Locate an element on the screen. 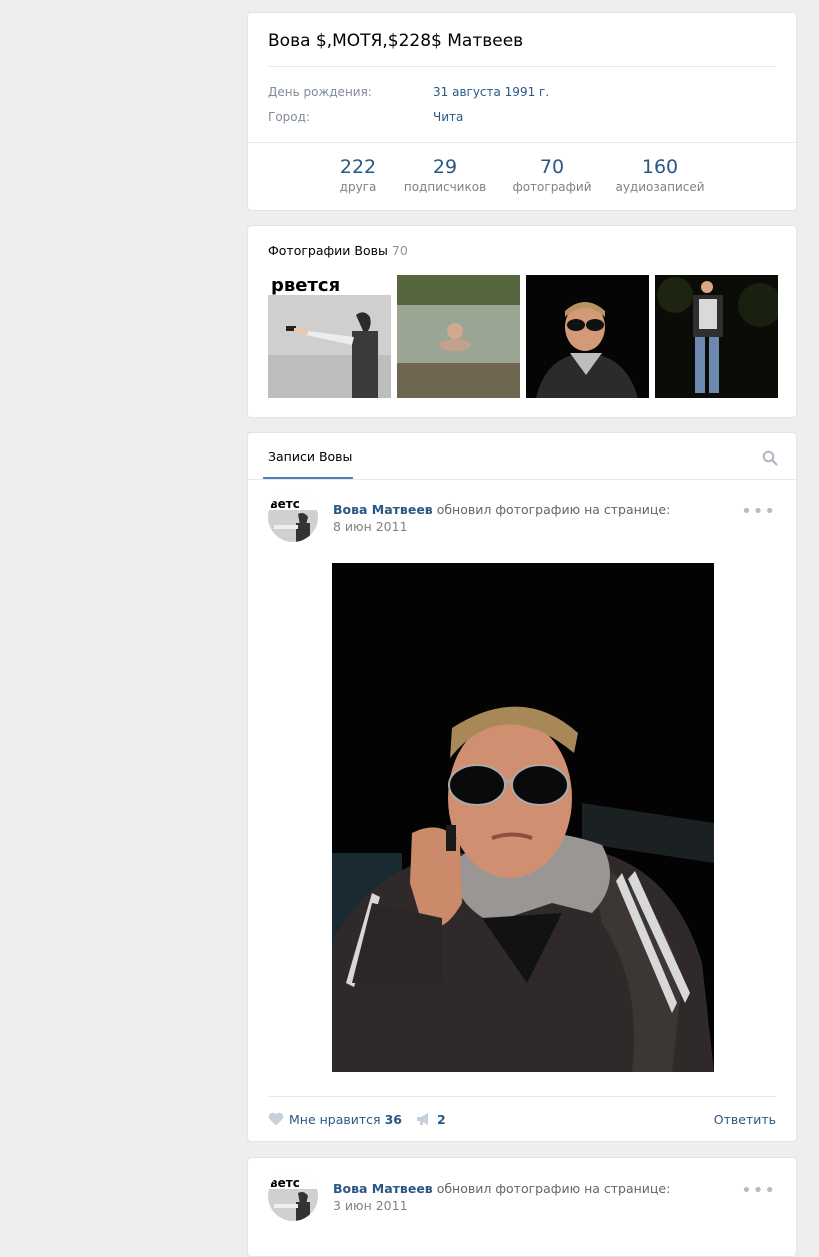 This screenshot has height=1257, width=819. counter-followers: 29 подписчиков is located at coordinates (445, 175).